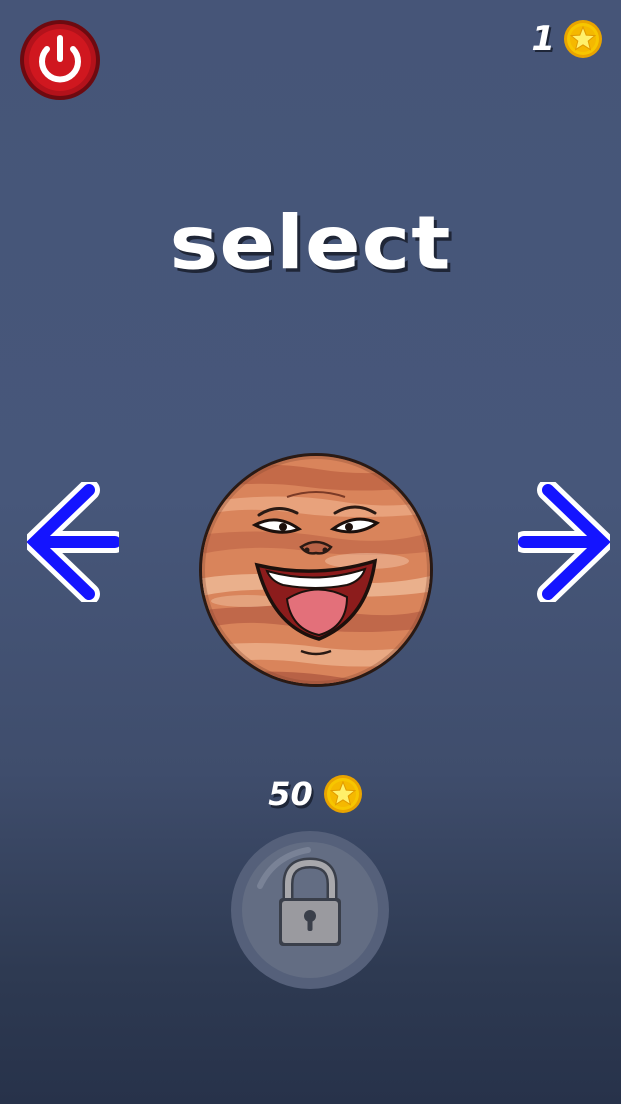 The image size is (621, 1104). I want to click on padlock-icon, so click(310, 910).